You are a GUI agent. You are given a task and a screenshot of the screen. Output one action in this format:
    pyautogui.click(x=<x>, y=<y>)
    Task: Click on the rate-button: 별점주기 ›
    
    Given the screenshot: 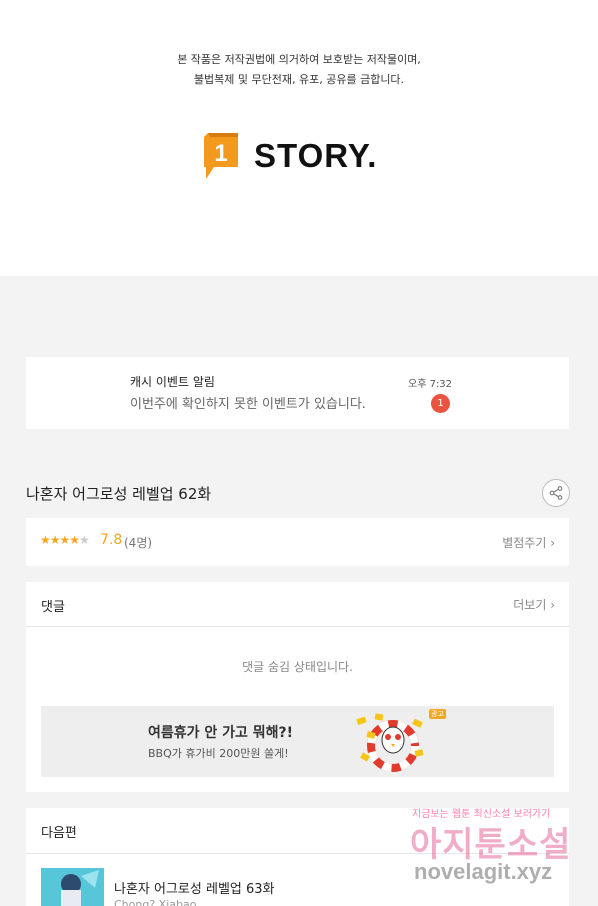 What is the action you would take?
    pyautogui.click(x=528, y=542)
    